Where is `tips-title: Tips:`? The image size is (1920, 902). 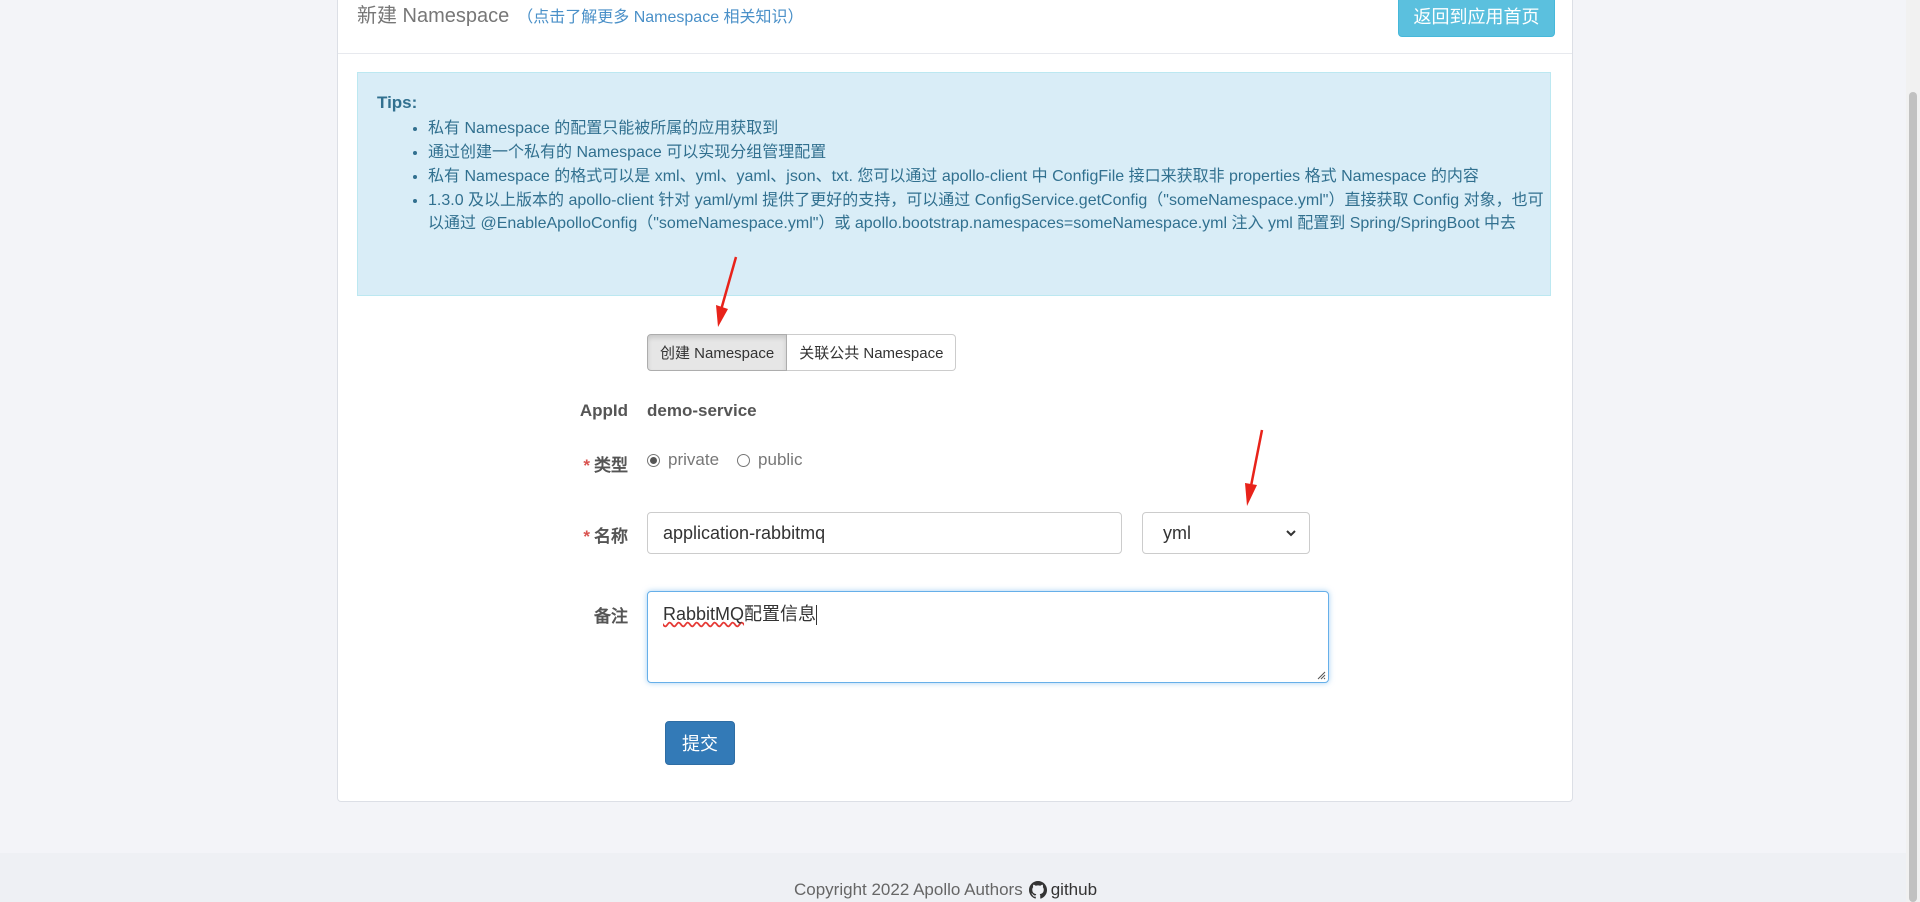 tips-title: Tips: is located at coordinates (397, 102).